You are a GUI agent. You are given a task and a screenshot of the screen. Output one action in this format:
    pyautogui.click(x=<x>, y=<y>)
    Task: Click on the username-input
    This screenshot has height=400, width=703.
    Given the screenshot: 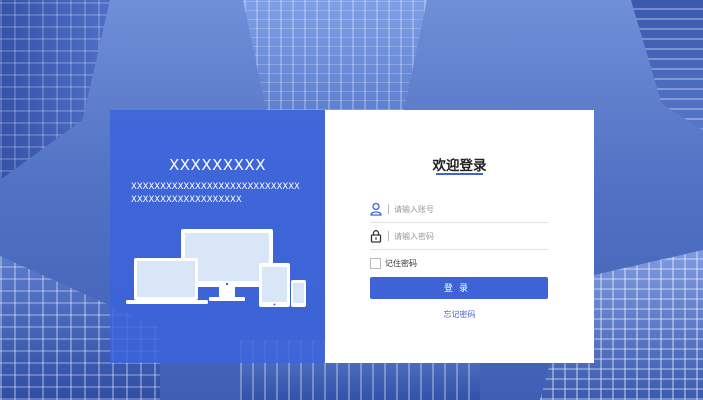 What is the action you would take?
    pyautogui.click(x=469, y=209)
    